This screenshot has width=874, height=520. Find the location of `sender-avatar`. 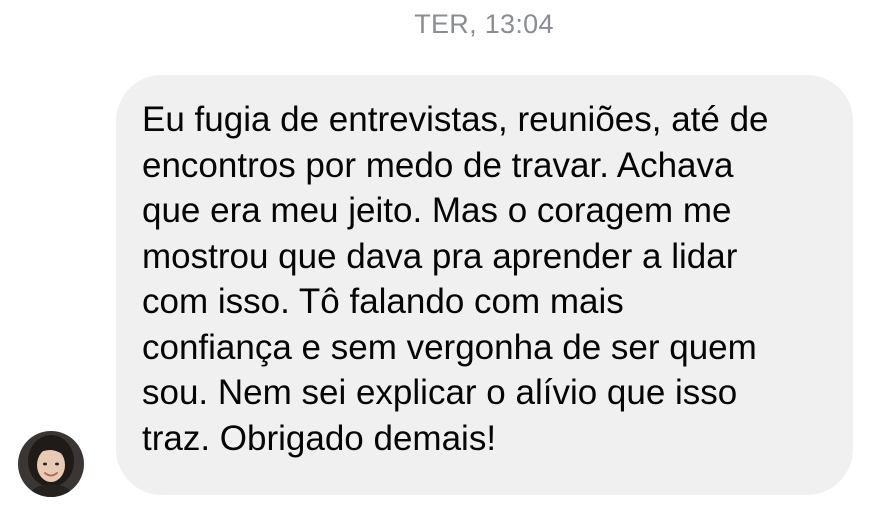

sender-avatar is located at coordinates (51, 464).